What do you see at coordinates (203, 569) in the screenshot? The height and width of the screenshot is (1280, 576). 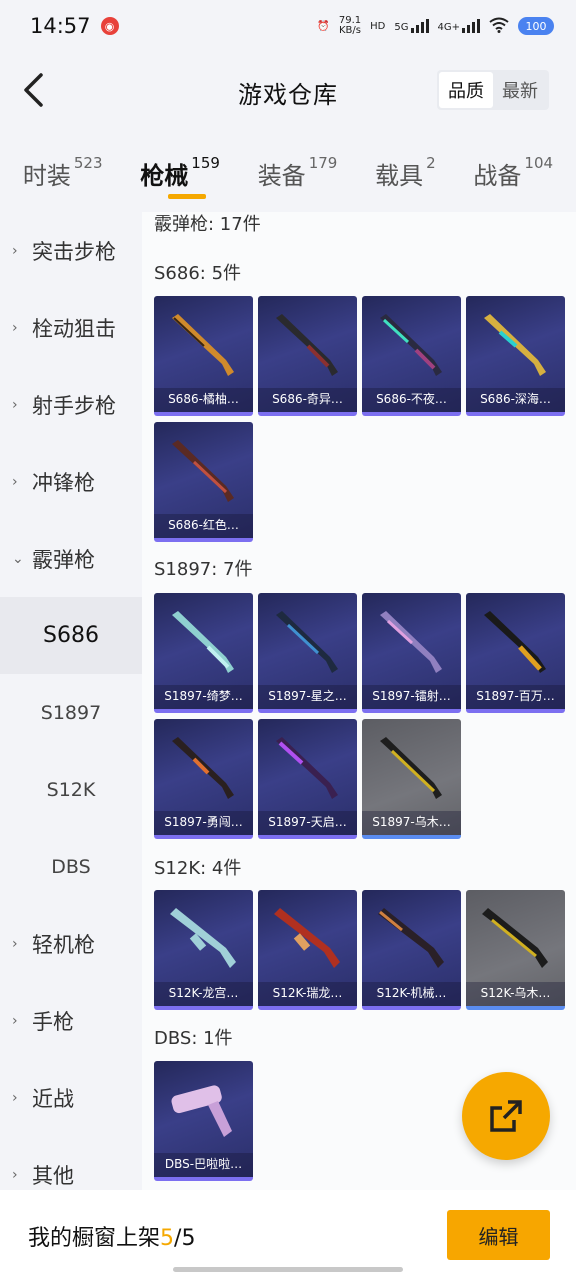 I see `section-title-s1897: S1897: 7件` at bounding box center [203, 569].